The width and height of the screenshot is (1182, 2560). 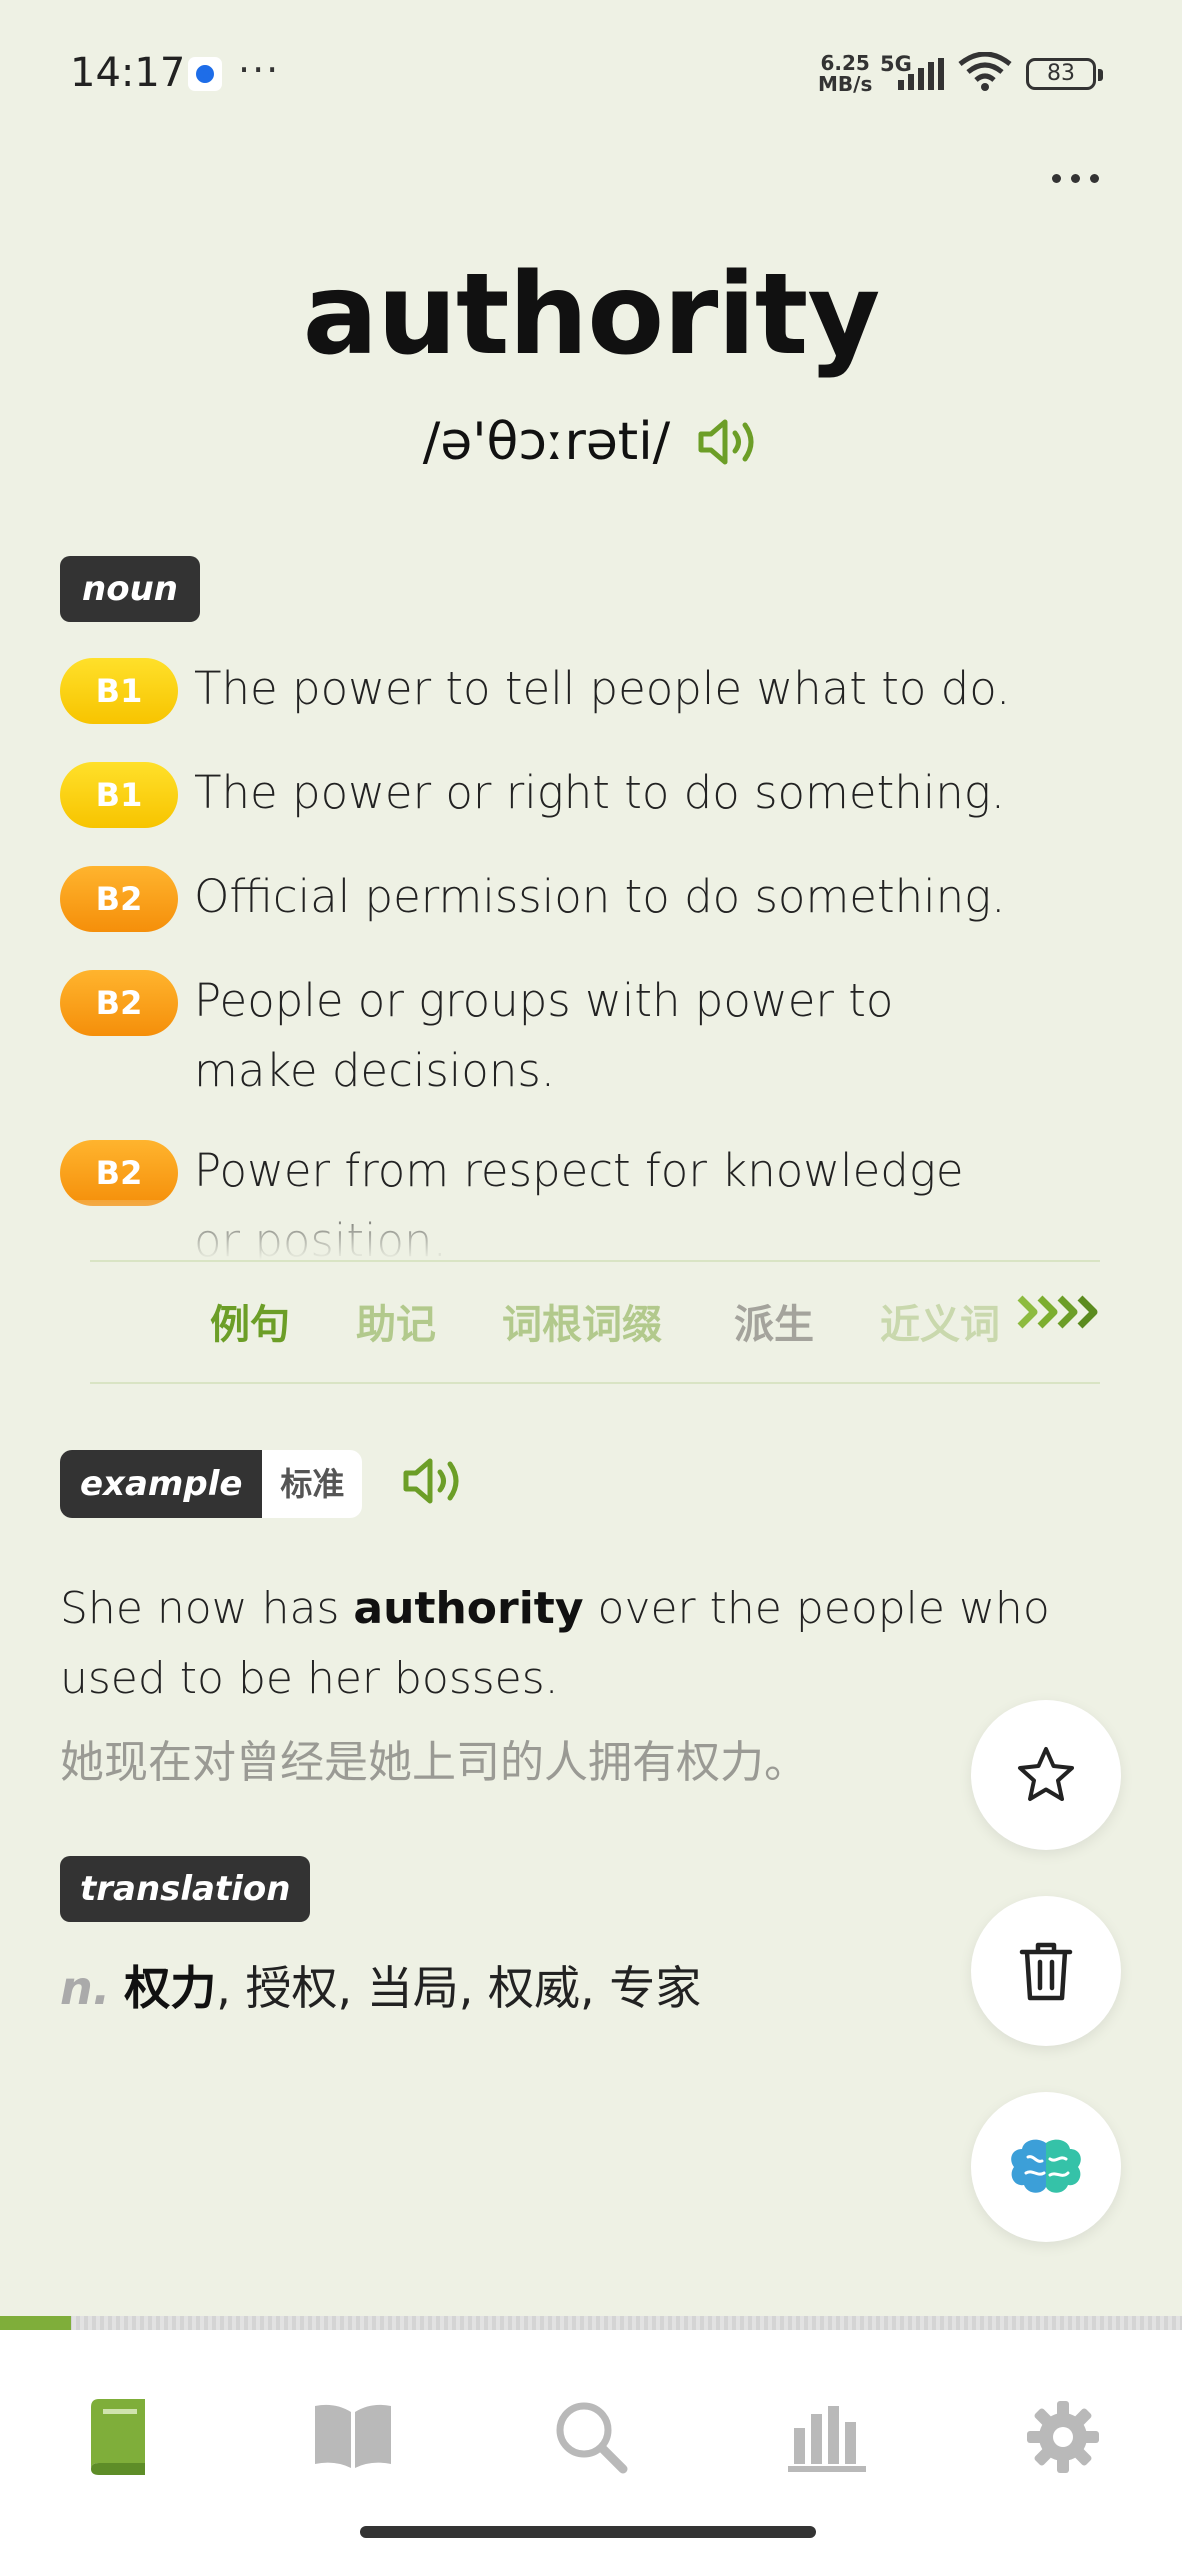 I want to click on delete-button, so click(x=1046, y=1971).